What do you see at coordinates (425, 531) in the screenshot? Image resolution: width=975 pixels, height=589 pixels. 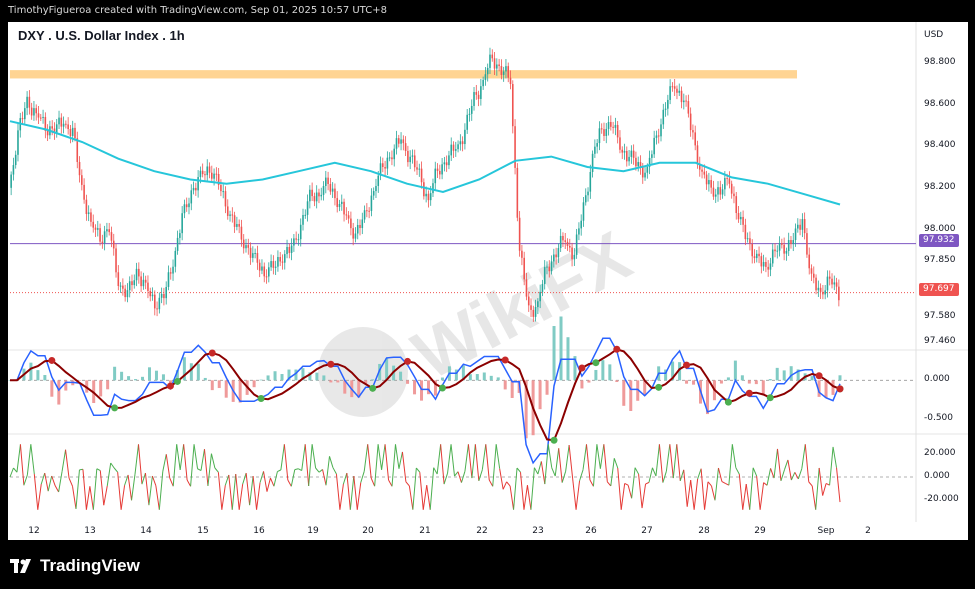 I see `time-tick-label: 21` at bounding box center [425, 531].